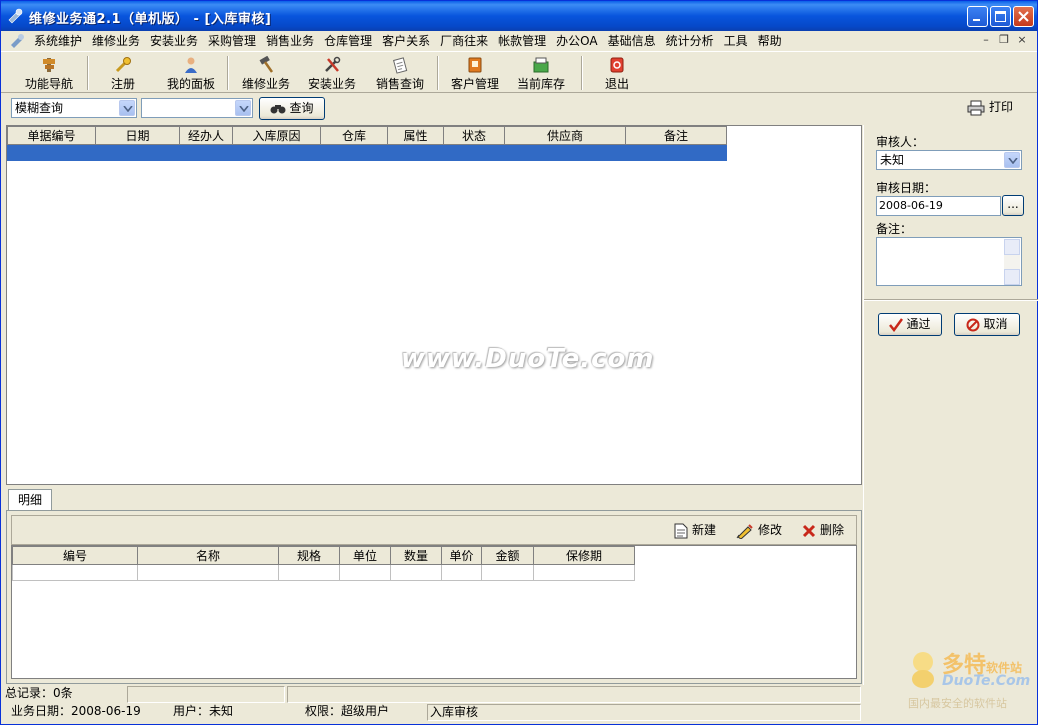 This screenshot has height=725, width=1038. I want to click on menu-item: 统计分析, so click(690, 41).